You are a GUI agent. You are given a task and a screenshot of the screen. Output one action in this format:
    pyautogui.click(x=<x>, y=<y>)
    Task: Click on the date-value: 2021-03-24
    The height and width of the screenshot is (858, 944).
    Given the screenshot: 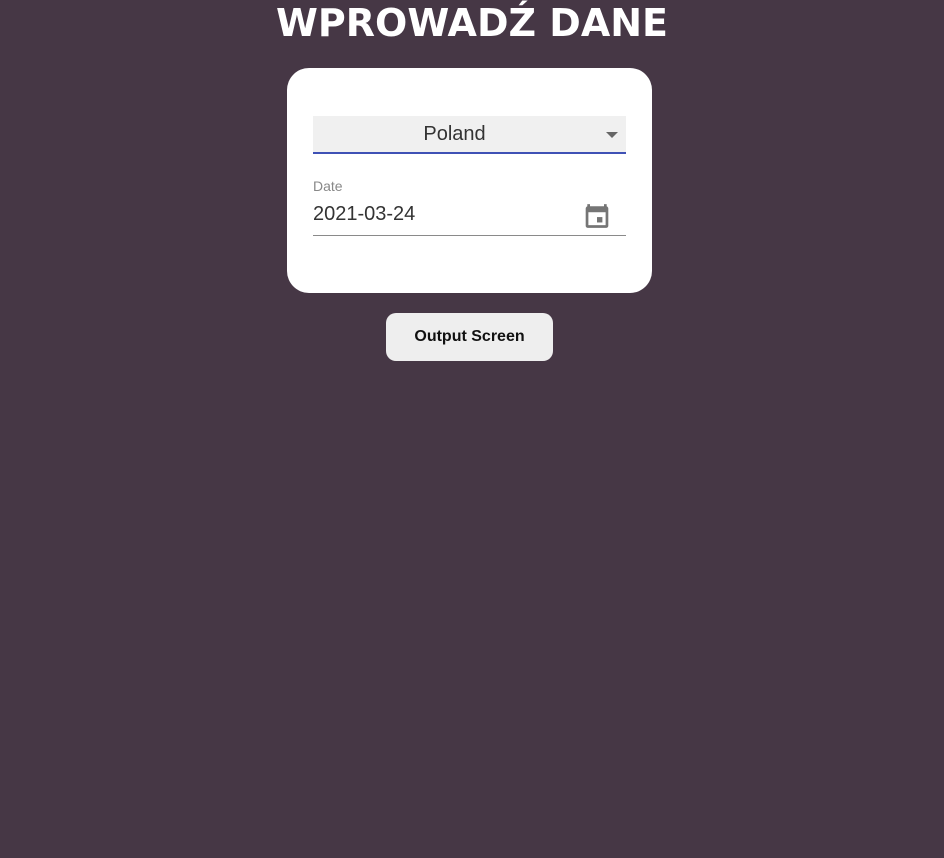 What is the action you would take?
    pyautogui.click(x=364, y=214)
    